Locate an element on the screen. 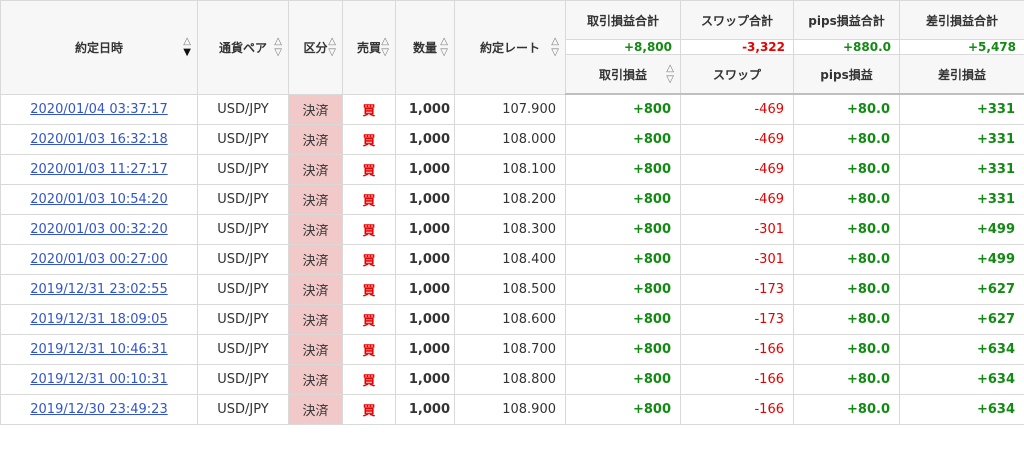 Image resolution: width=1024 pixels, height=450 pixels. datetime-cell: 2020/01/03 00:32:20 is located at coordinates (99, 229).